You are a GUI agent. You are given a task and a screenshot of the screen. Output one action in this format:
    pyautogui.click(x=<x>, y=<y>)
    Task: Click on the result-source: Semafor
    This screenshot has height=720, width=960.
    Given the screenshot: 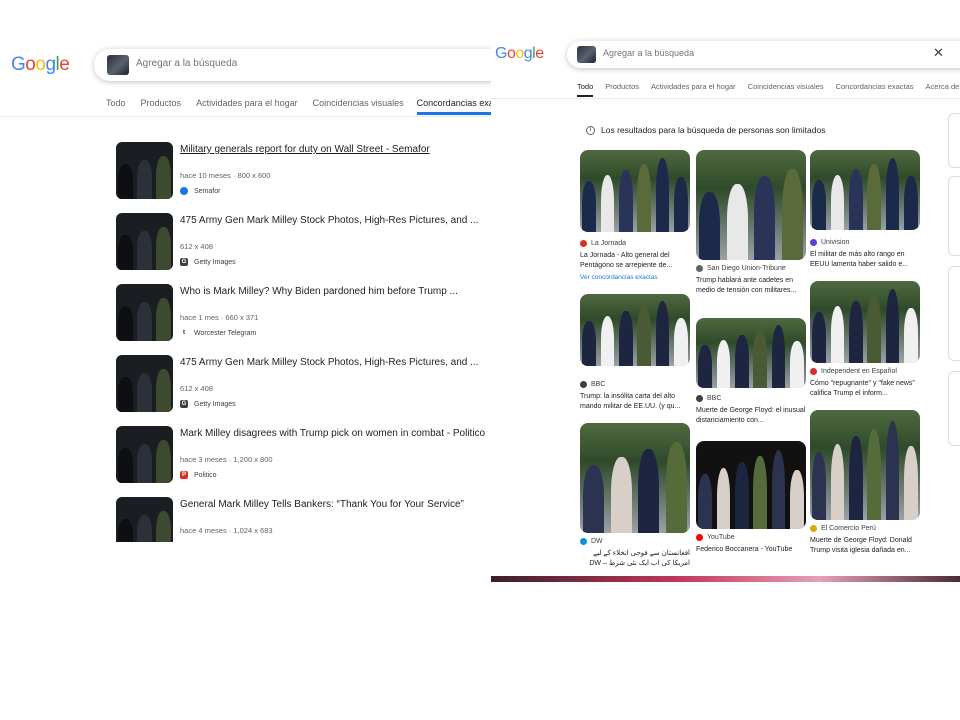 What is the action you would take?
    pyautogui.click(x=200, y=191)
    